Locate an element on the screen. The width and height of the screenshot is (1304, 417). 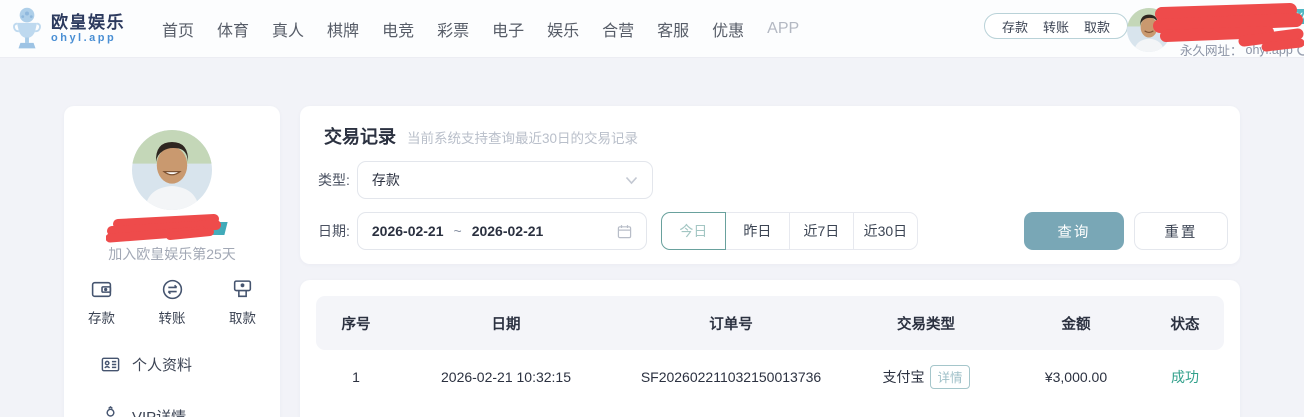
range-30days-button: 近30日 is located at coordinates (885, 231).